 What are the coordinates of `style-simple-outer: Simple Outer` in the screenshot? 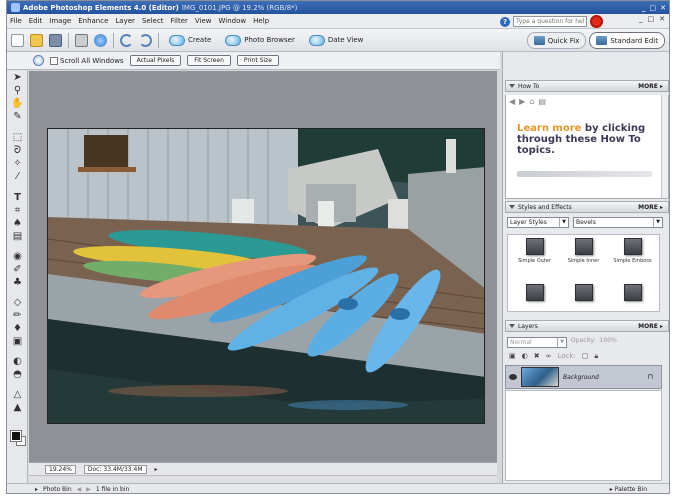 It's located at (534, 260).